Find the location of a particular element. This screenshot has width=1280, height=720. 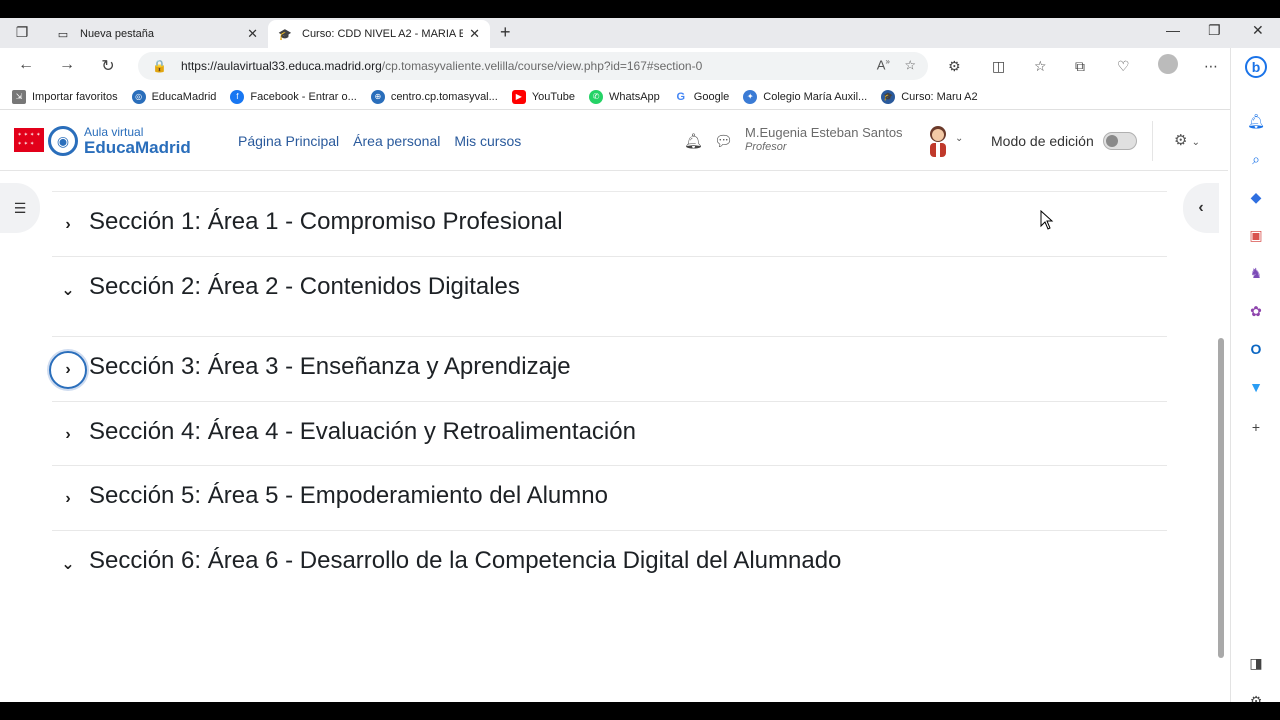

search-icon: ⌕ is located at coordinates (1256, 159).